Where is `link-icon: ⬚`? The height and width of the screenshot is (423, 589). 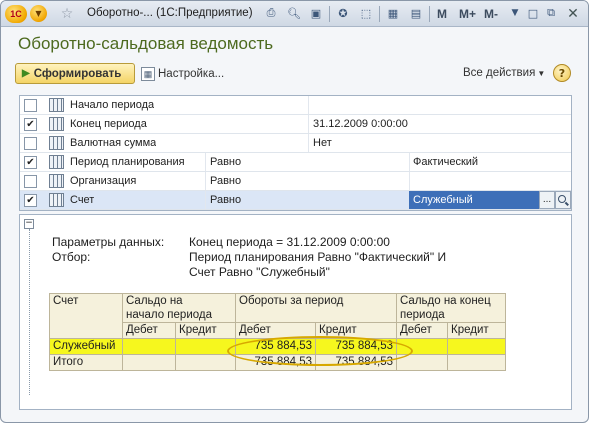 link-icon: ⬚ is located at coordinates (366, 13).